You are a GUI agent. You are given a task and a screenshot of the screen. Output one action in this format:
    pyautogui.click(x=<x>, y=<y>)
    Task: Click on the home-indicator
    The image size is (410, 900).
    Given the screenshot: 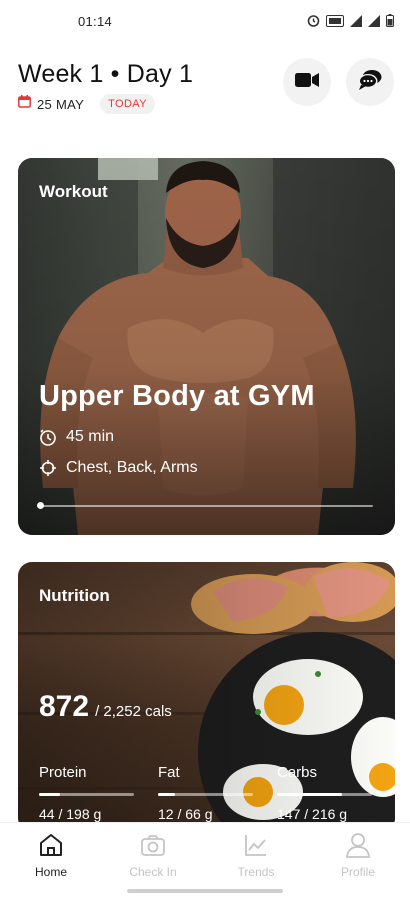 What is the action you would take?
    pyautogui.click(x=205, y=891)
    